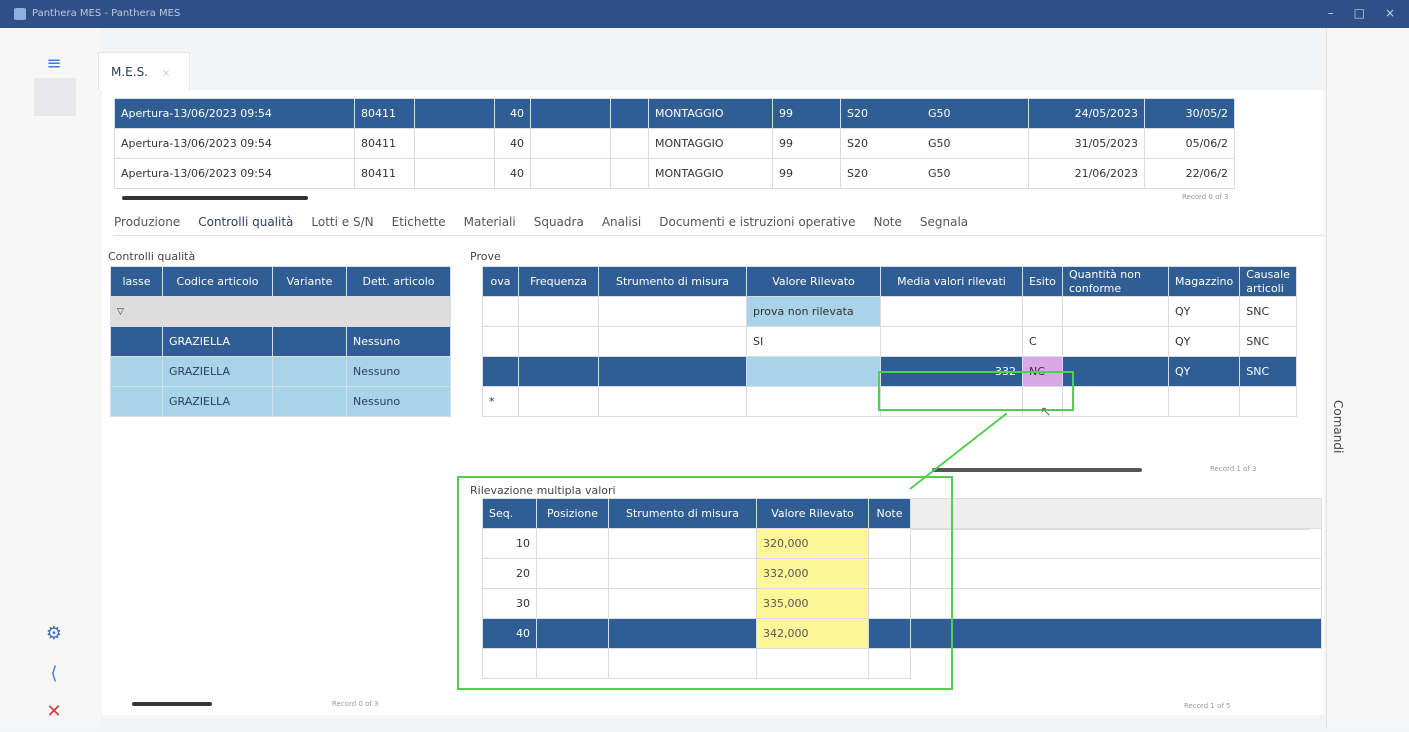 The height and width of the screenshot is (732, 1409). I want to click on right-sidebar, so click(1367, 378).